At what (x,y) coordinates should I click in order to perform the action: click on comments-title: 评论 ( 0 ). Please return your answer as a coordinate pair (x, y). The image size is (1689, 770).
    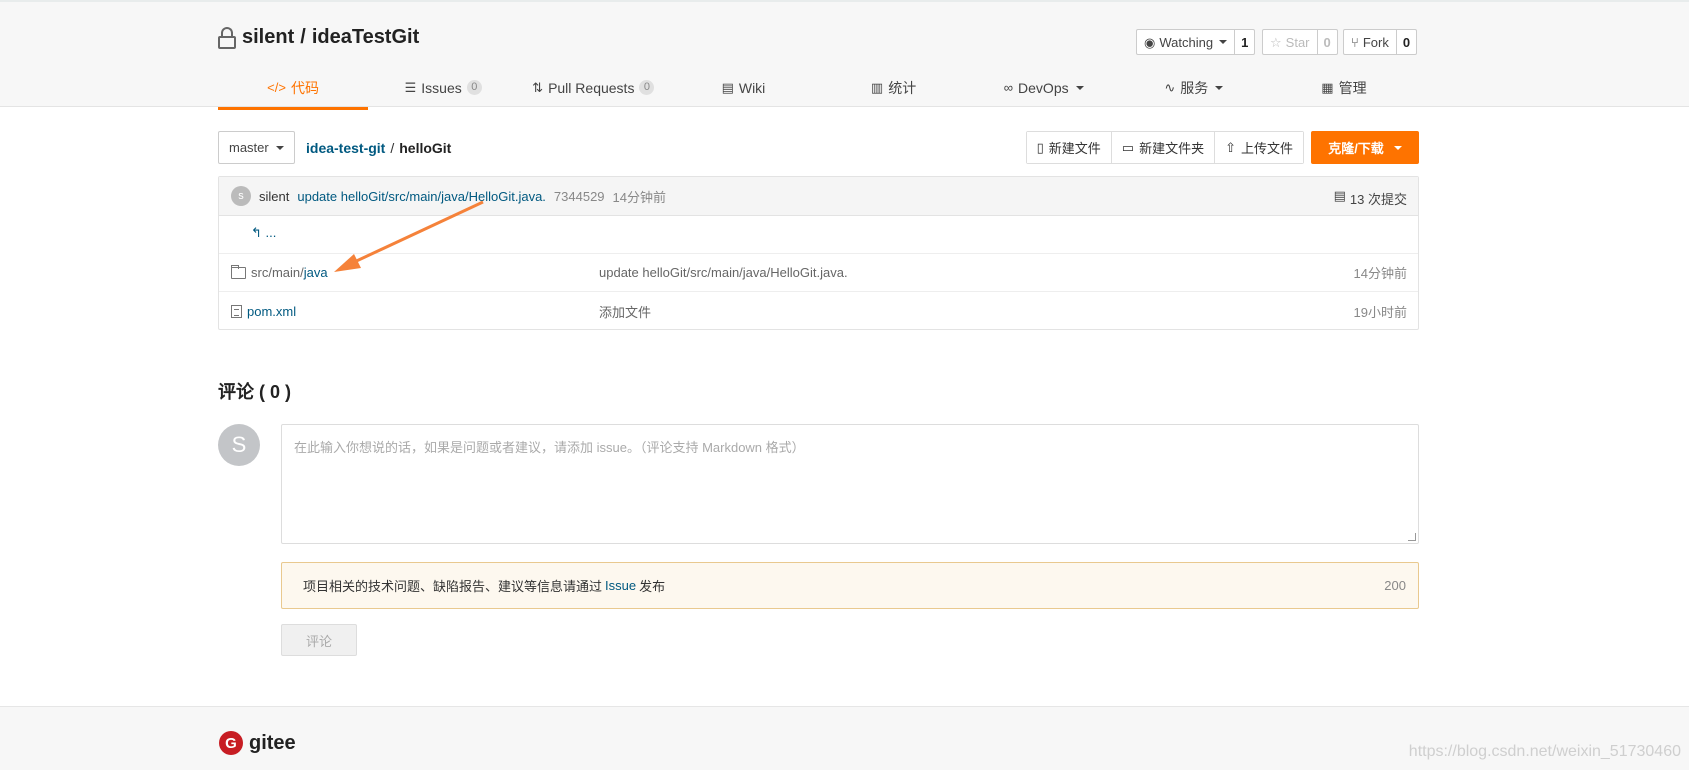
    Looking at the image, I should click on (255, 392).